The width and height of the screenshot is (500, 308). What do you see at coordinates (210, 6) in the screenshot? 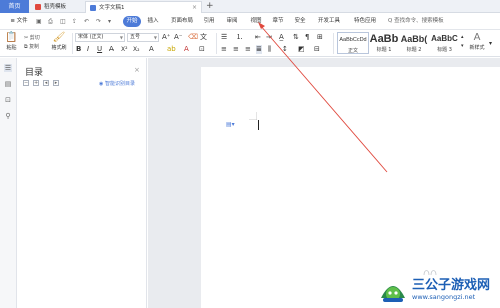
I see `new-tab-button: +` at bounding box center [210, 6].